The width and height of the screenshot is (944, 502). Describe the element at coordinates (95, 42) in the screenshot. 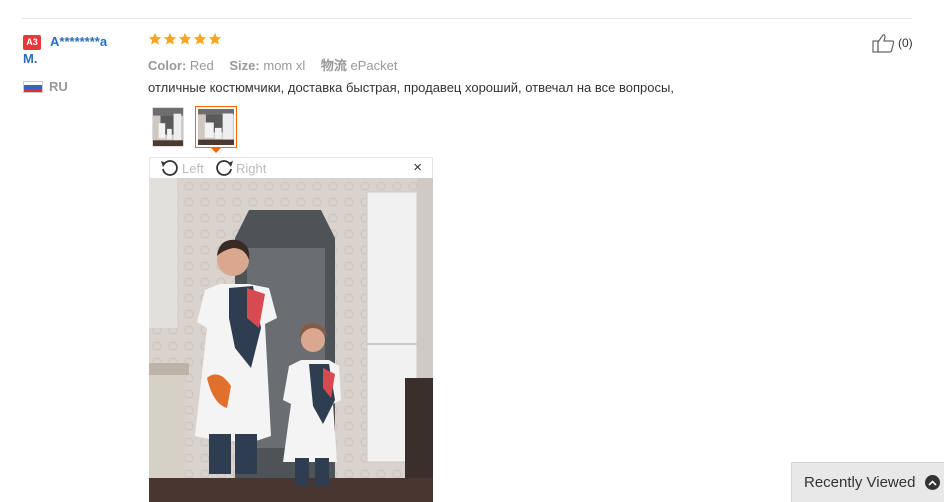

I see `user-name: A********a` at that location.